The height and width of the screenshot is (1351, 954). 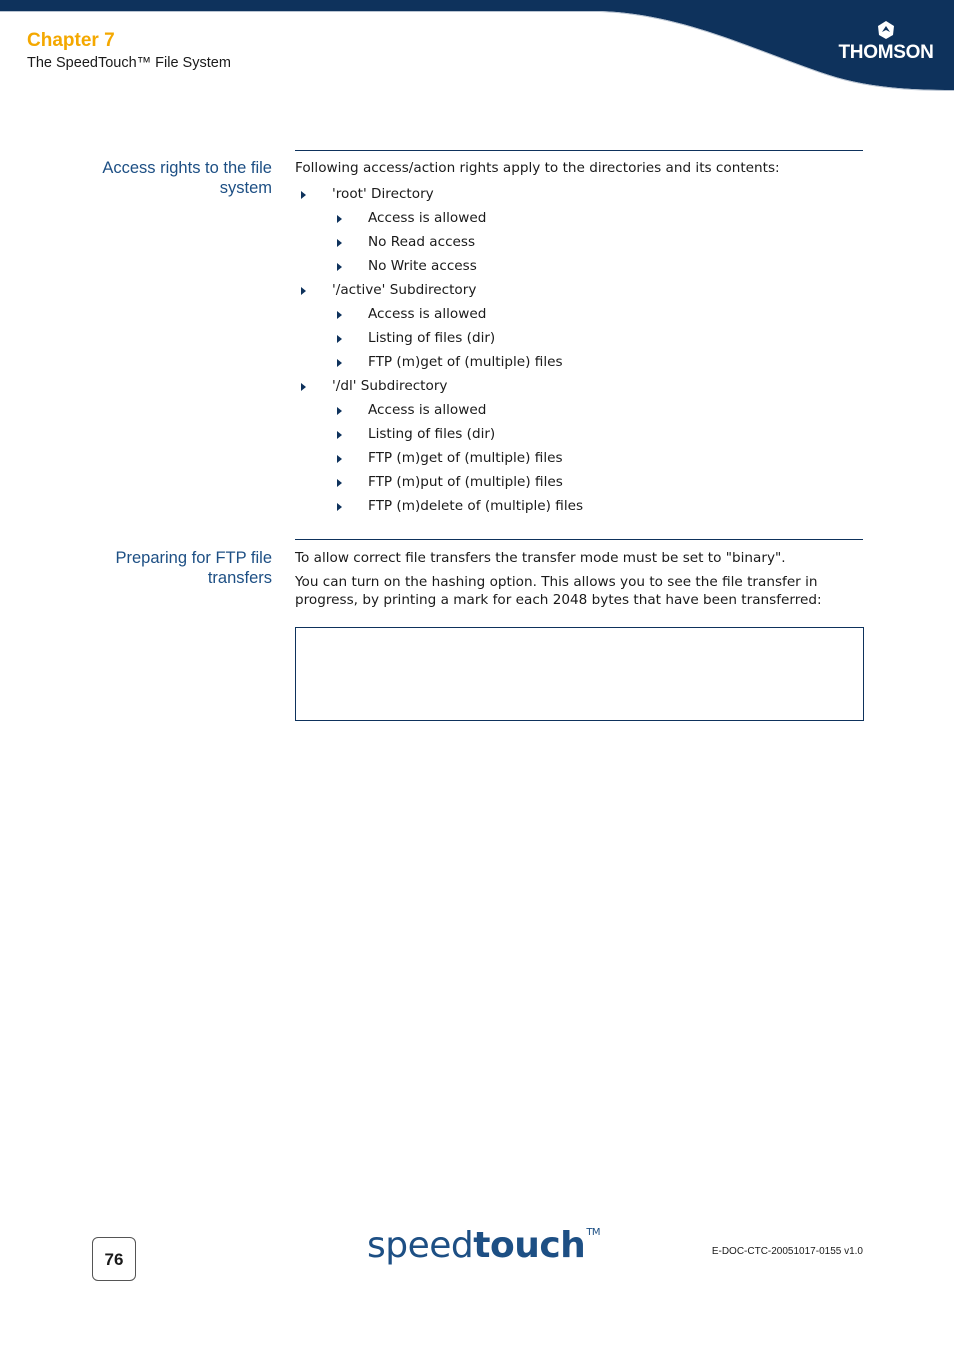 I want to click on thomson-wordmark: THOMSON, so click(x=886, y=52).